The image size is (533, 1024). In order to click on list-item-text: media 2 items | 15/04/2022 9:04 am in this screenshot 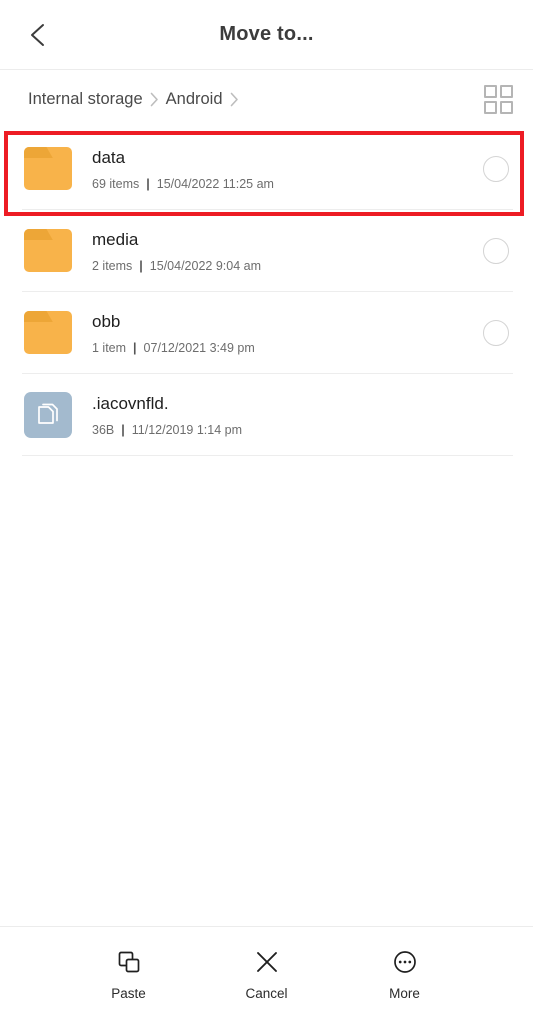, I will do `click(287, 251)`.